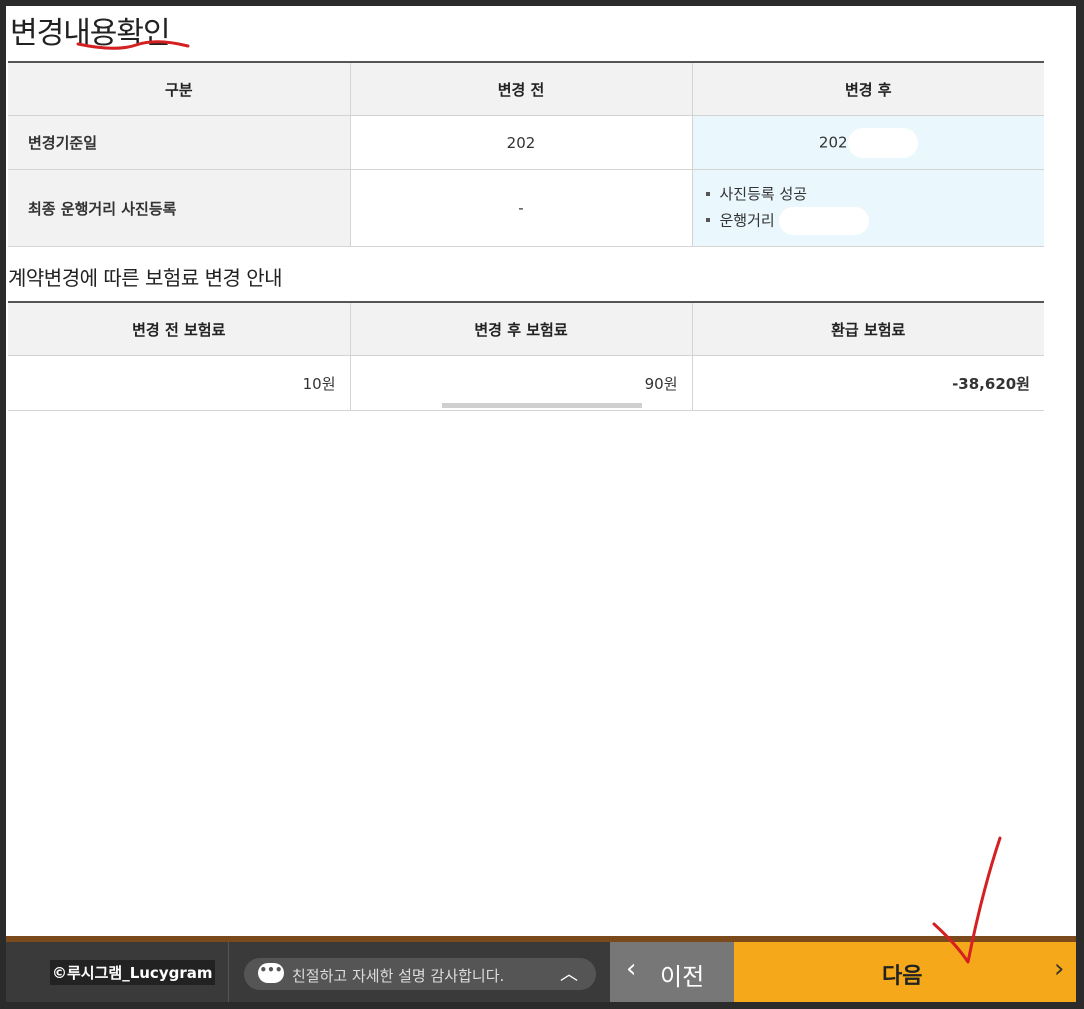 This screenshot has height=1009, width=1084. I want to click on base-date-before: 202, so click(521, 142).